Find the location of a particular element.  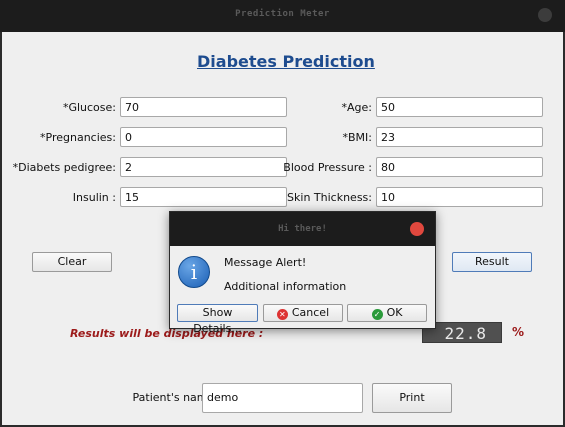

skin-thickness-input: 10 is located at coordinates (459, 197).